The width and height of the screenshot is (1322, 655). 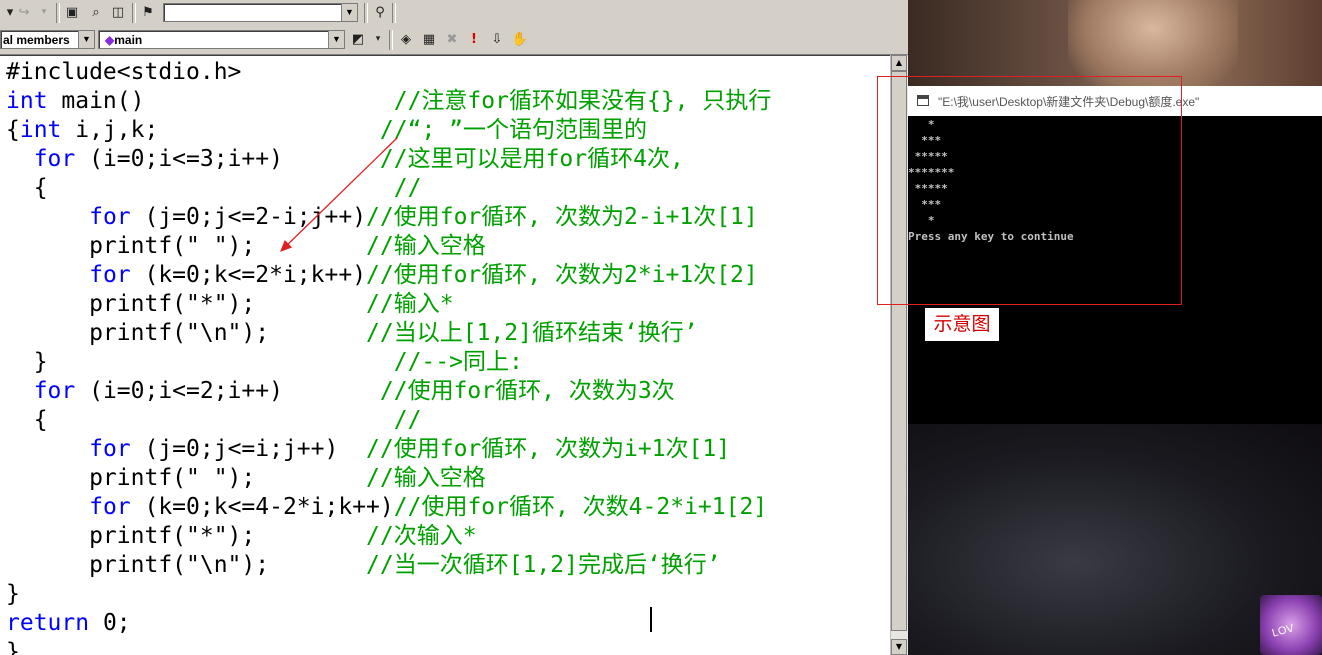 I want to click on execute-icon: !, so click(x=474, y=39).